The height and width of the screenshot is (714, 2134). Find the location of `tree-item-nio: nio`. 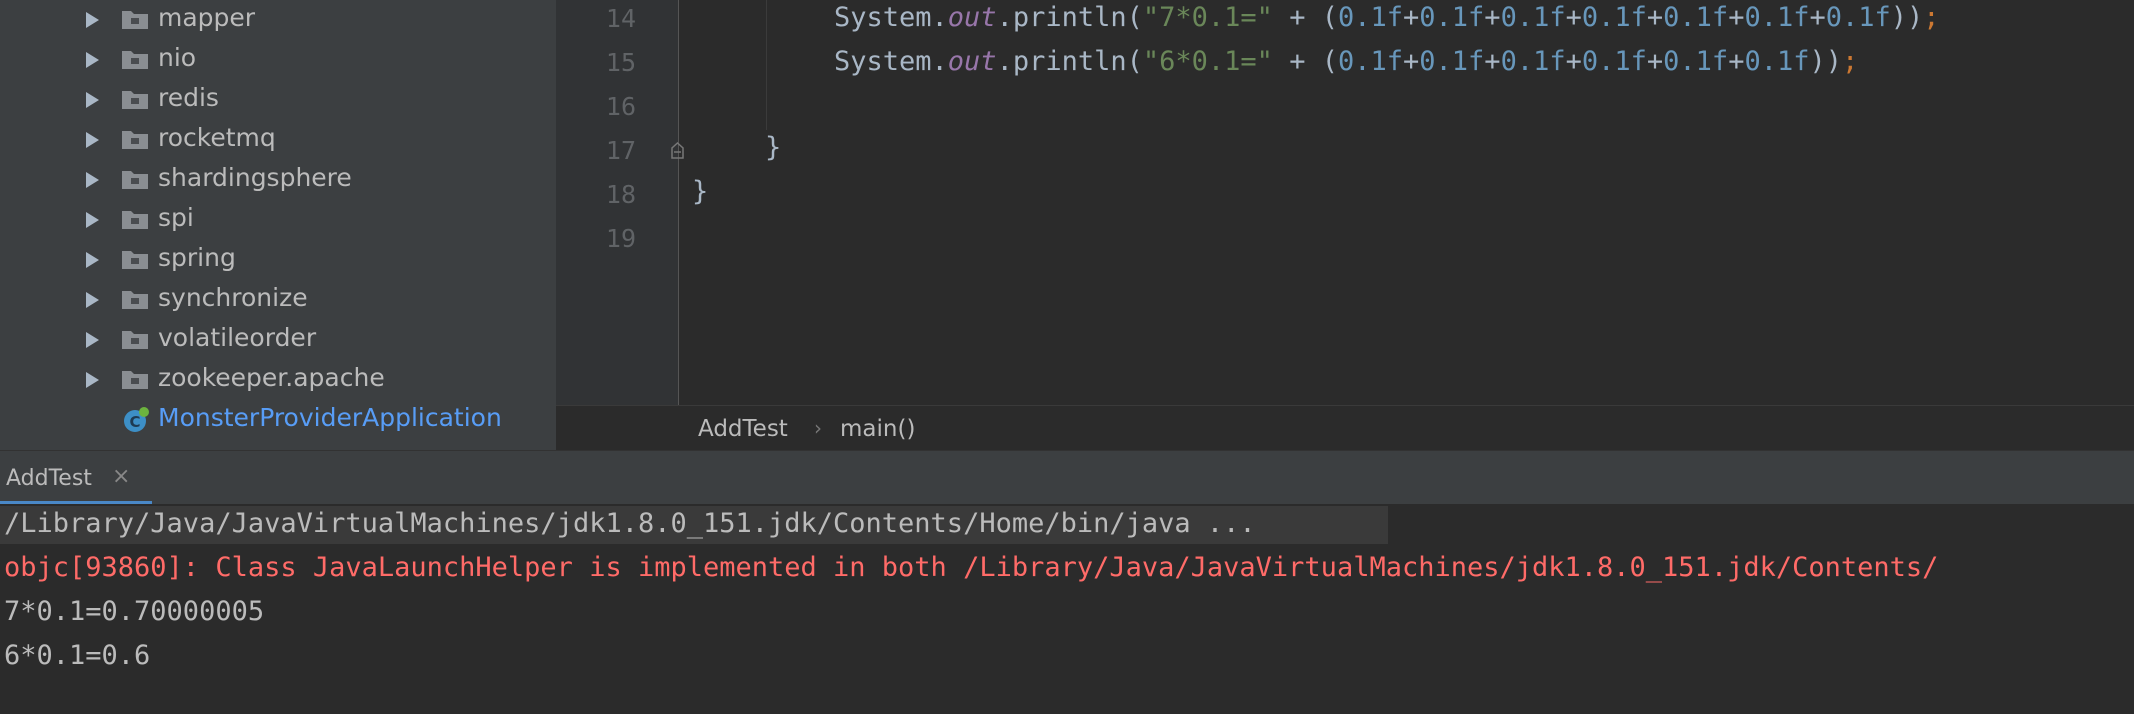

tree-item-nio: nio is located at coordinates (278, 60).